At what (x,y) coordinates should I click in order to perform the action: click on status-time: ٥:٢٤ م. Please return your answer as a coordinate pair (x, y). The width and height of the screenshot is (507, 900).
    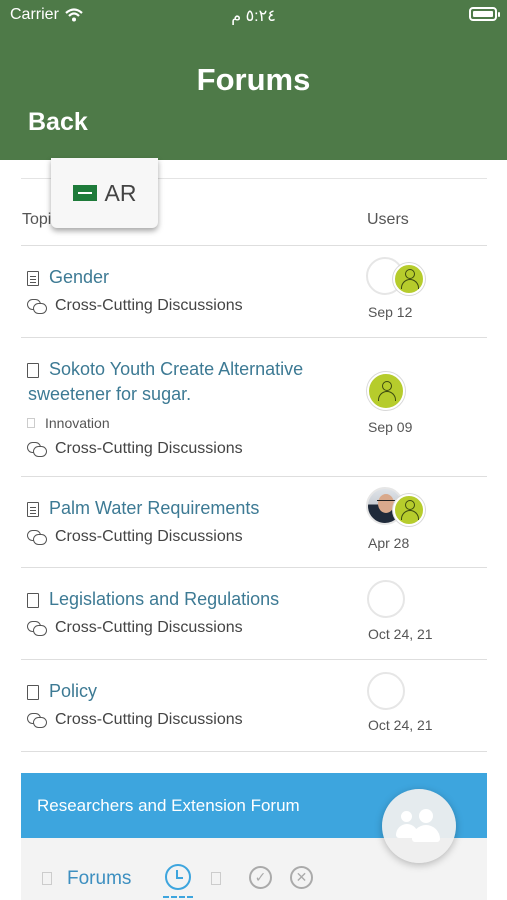
    Looking at the image, I should click on (253, 16).